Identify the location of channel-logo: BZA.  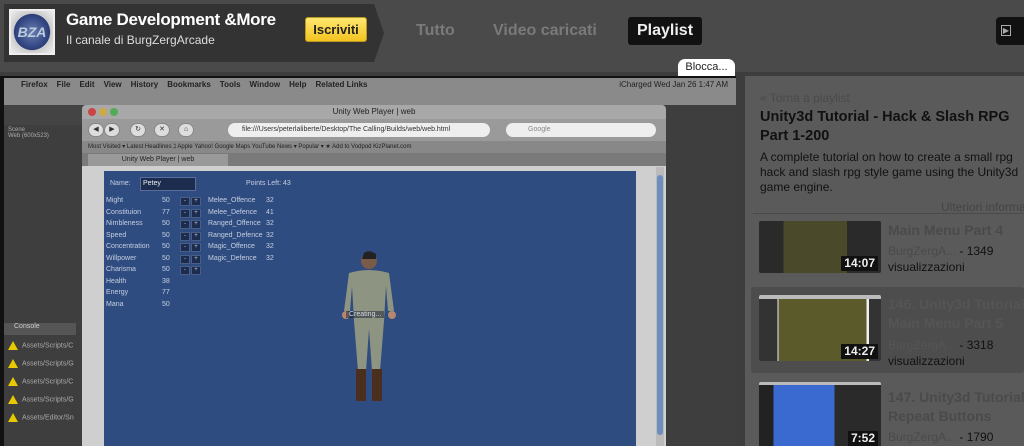
(32, 32).